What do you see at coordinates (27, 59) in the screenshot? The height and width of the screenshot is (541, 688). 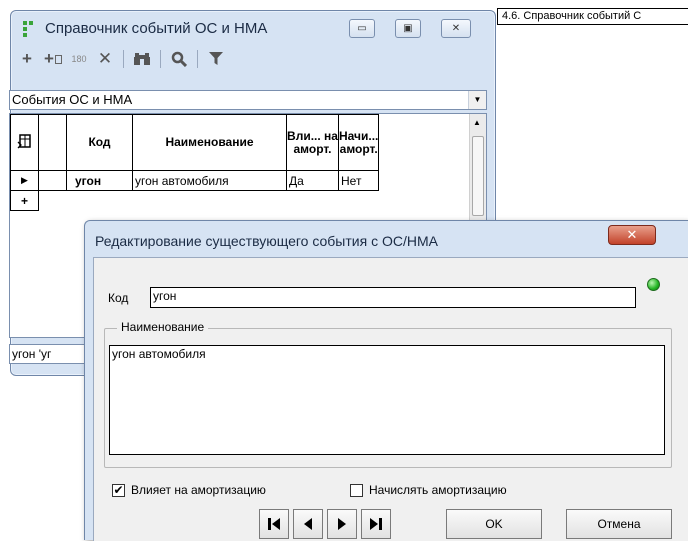 I see `add-icon: +` at bounding box center [27, 59].